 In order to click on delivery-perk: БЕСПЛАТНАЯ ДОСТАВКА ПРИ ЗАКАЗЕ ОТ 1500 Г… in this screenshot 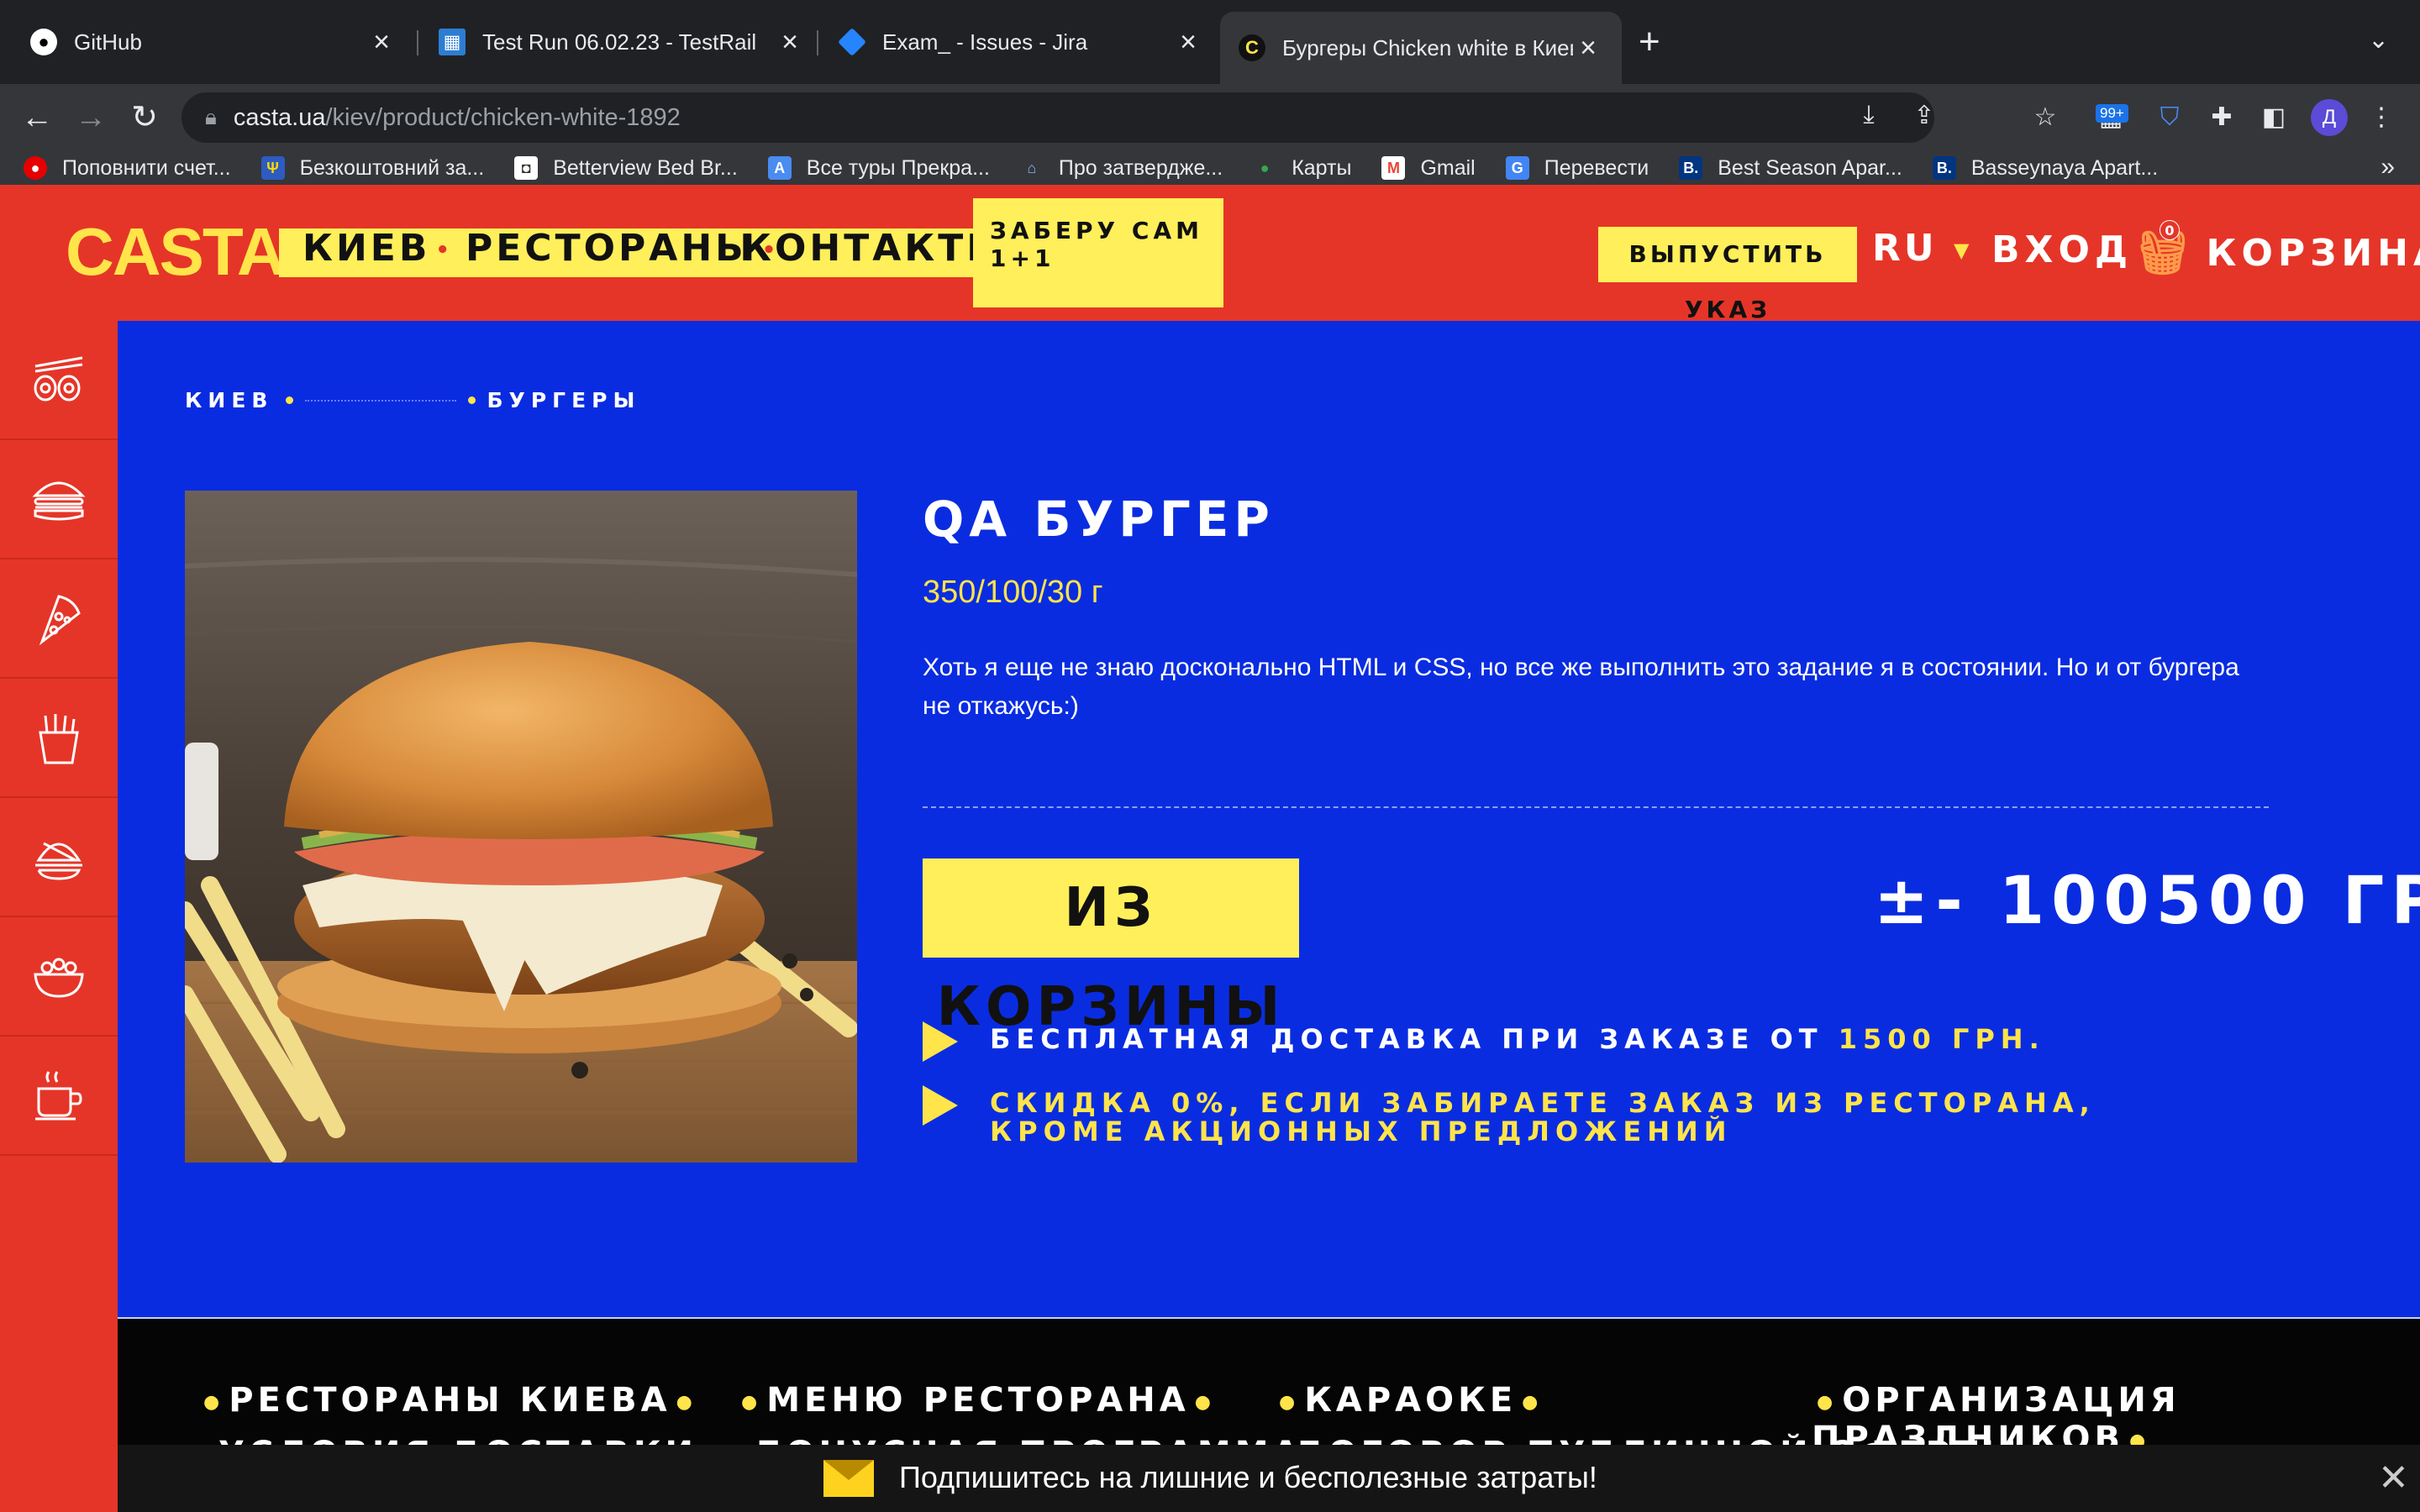, I will do `click(1484, 1041)`.